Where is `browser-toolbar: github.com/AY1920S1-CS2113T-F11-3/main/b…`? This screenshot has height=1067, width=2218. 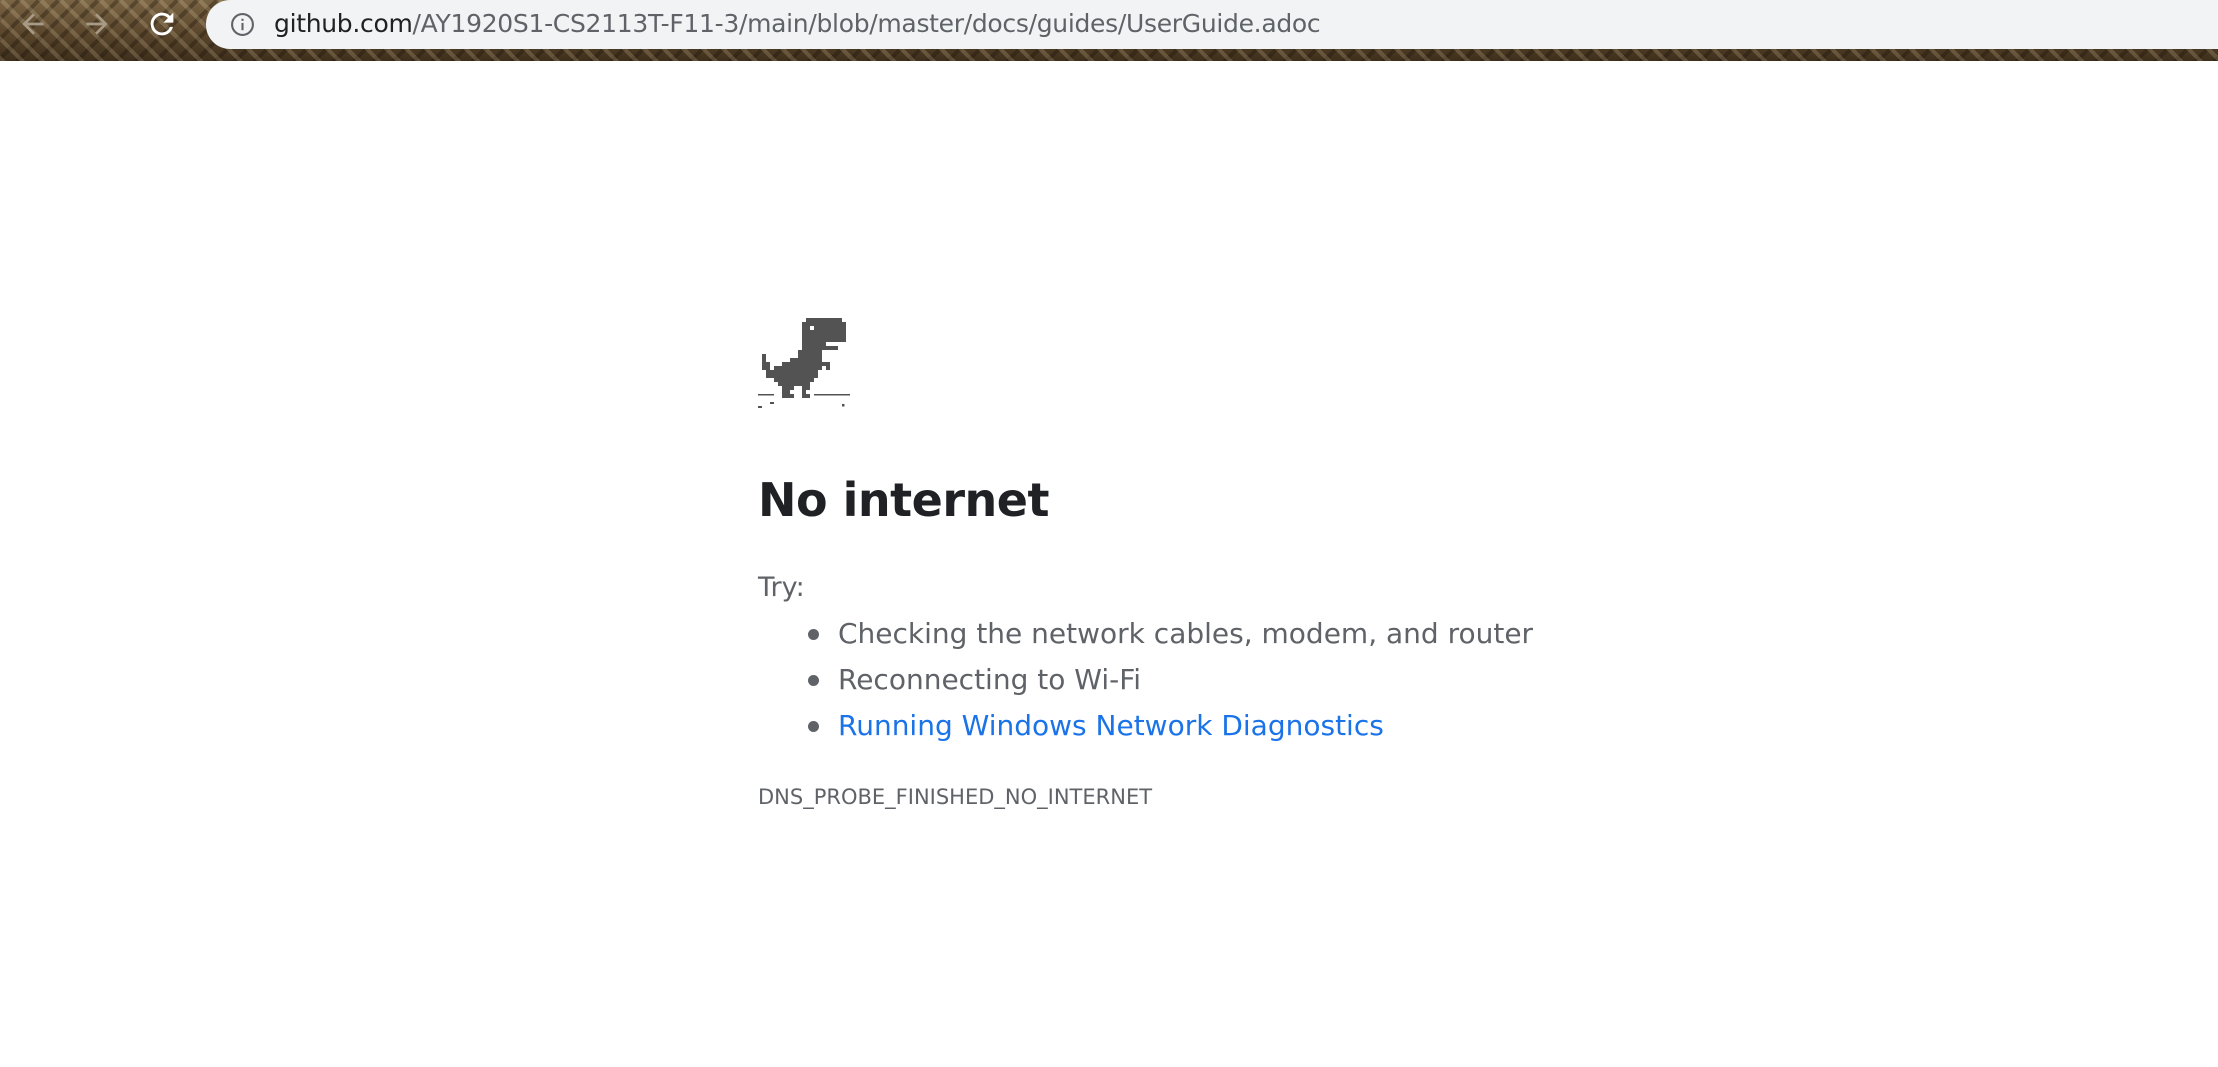 browser-toolbar: github.com/AY1920S1-CS2113T-F11-3/main/b… is located at coordinates (1109, 30).